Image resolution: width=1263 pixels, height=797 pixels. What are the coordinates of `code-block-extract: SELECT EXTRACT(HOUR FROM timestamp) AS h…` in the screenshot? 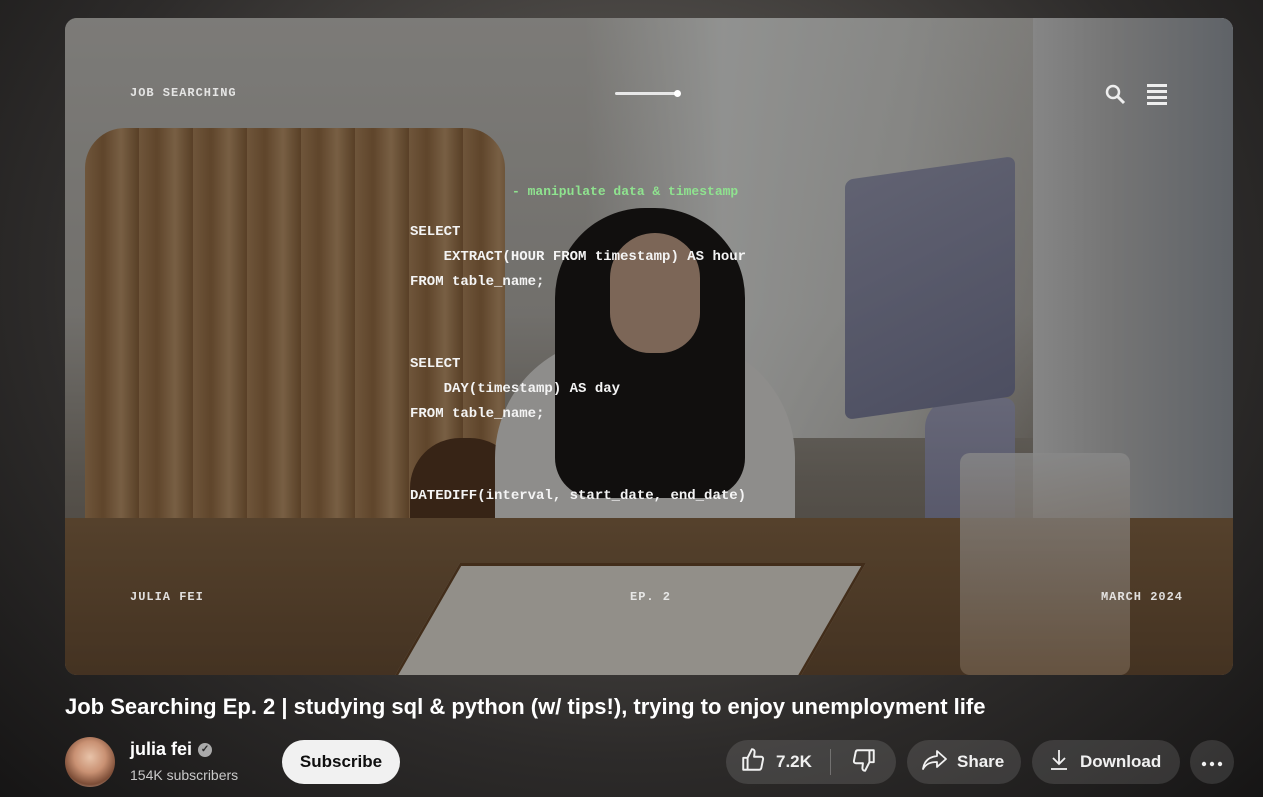 It's located at (578, 257).